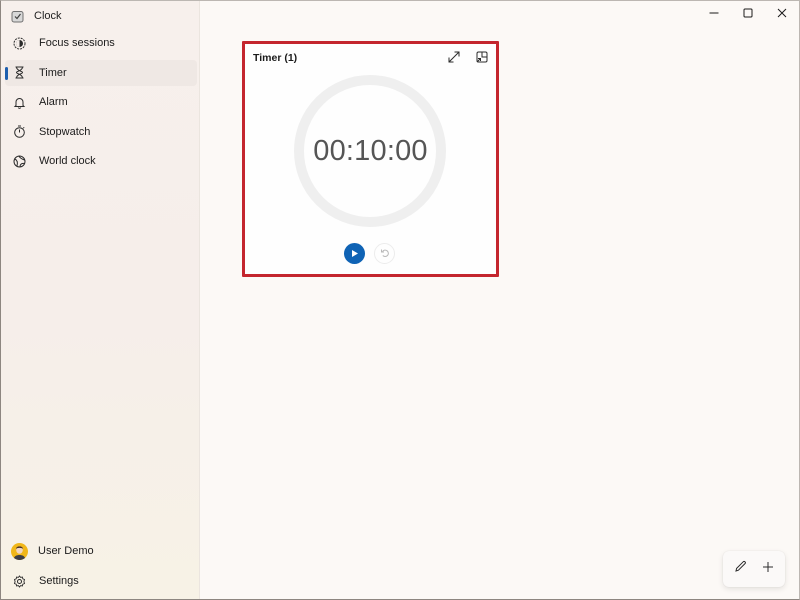  I want to click on start-button, so click(354, 253).